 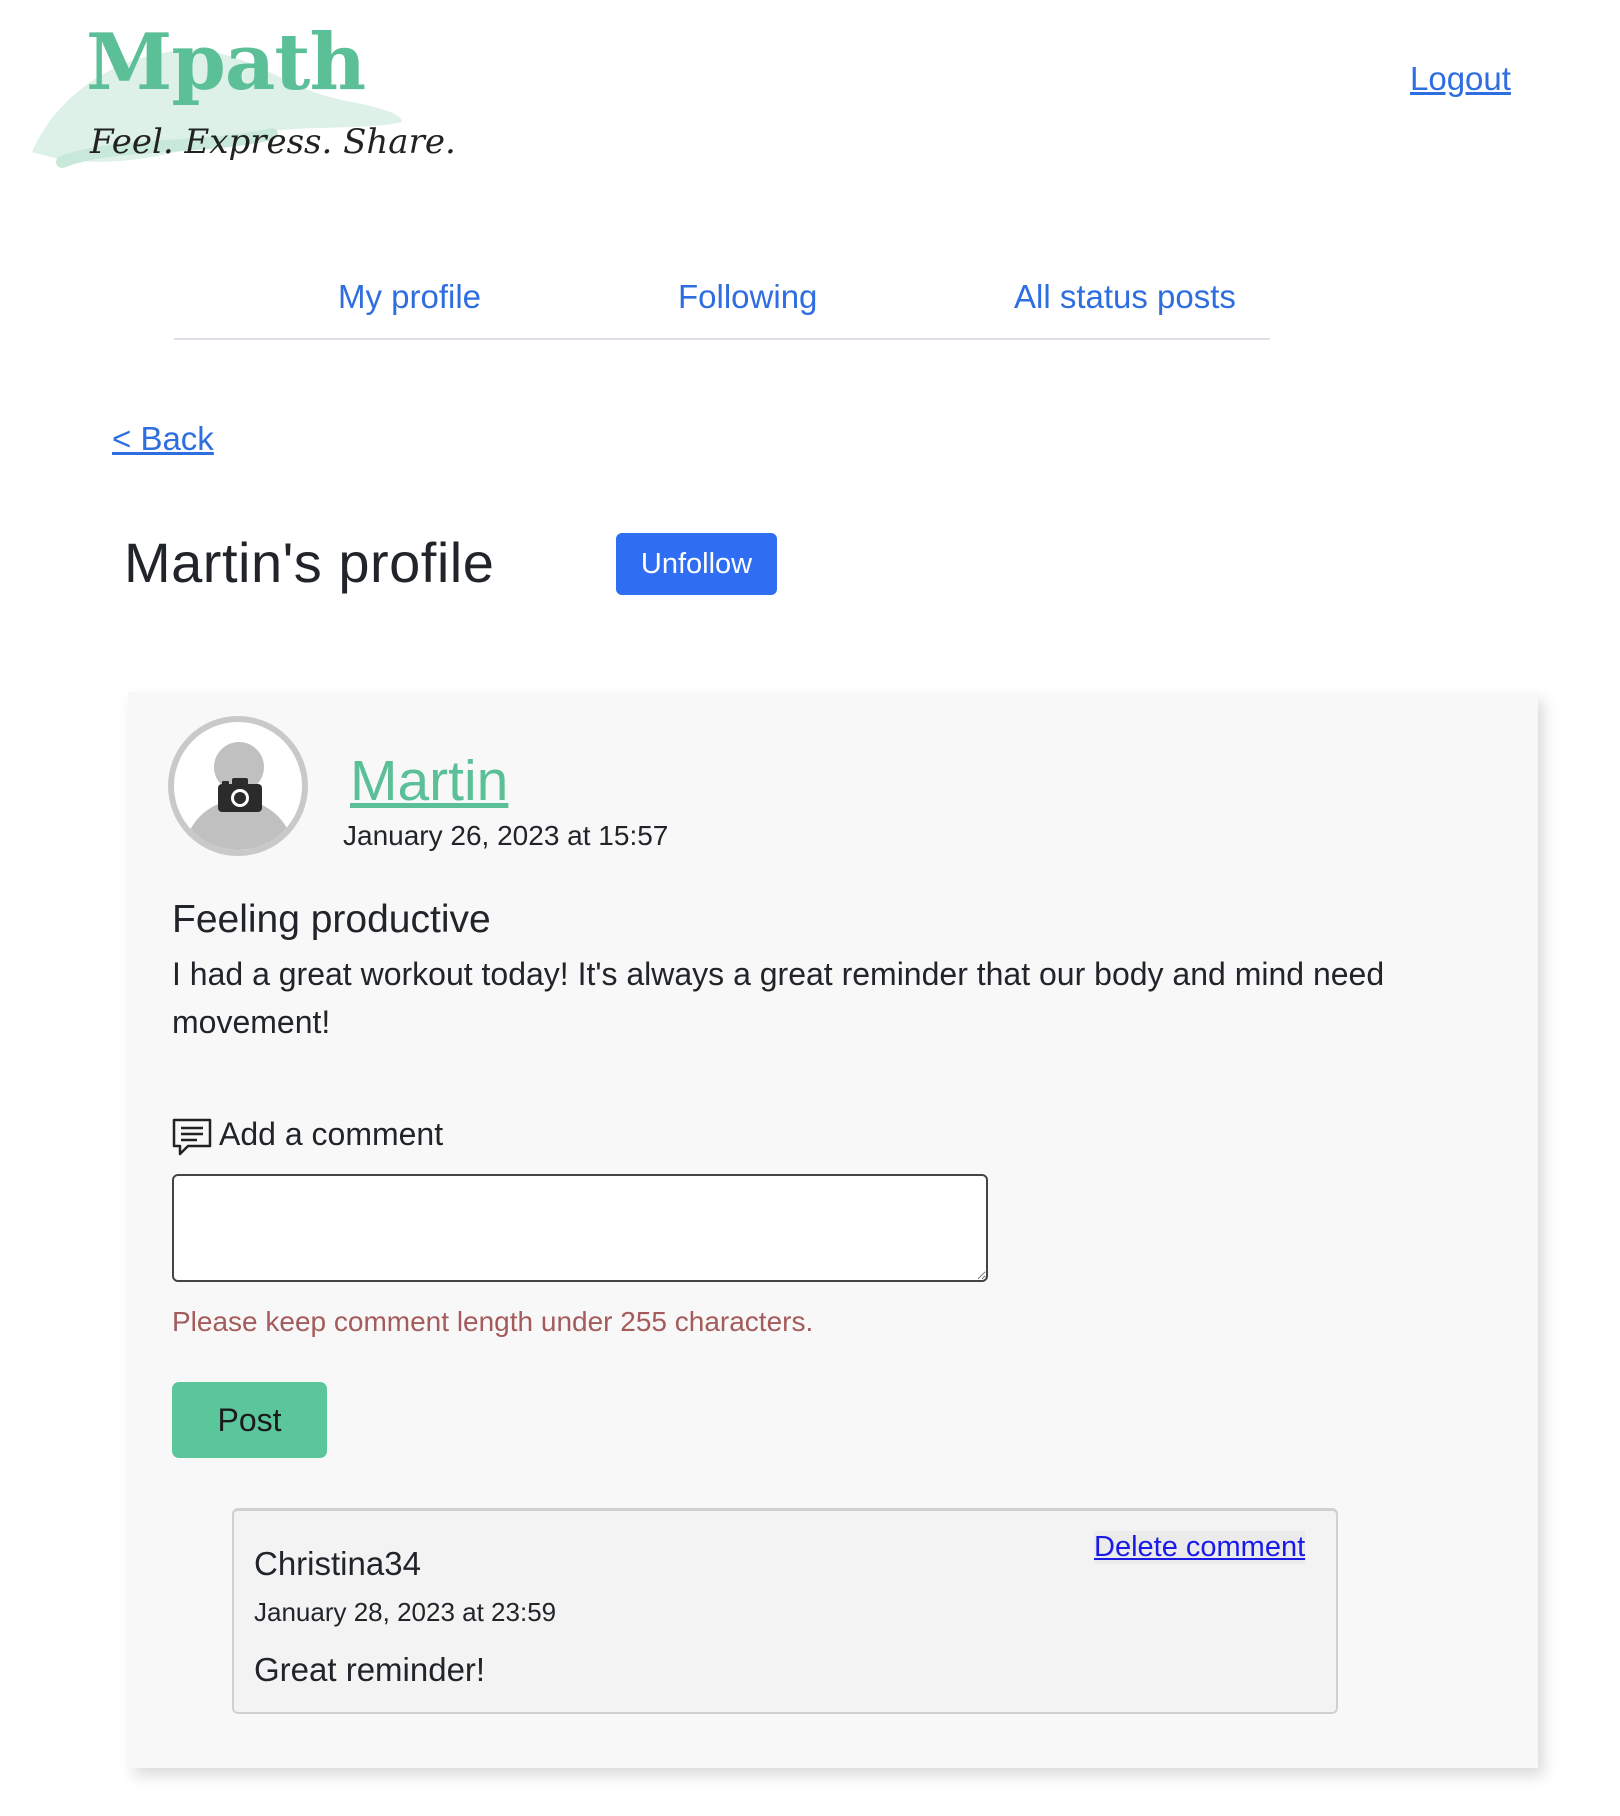 I want to click on page-title: Martin's profile, so click(x=309, y=562).